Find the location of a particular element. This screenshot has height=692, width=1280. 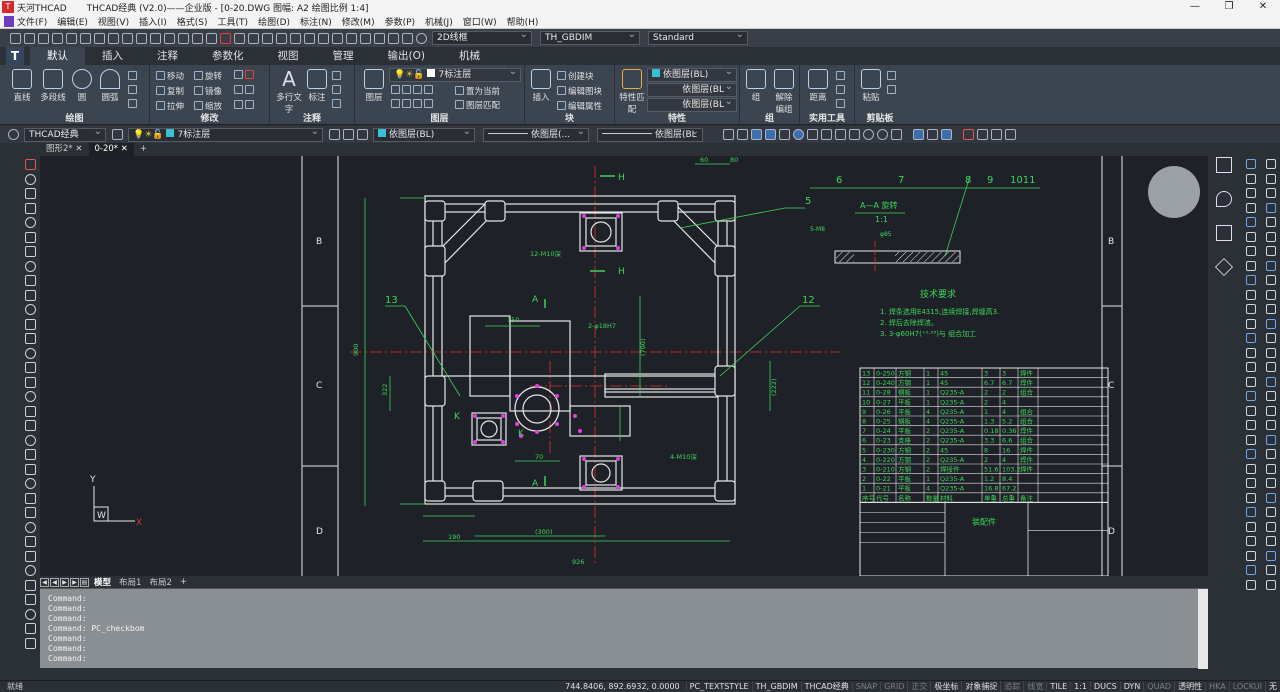

brush-icon is located at coordinates (197, 38).